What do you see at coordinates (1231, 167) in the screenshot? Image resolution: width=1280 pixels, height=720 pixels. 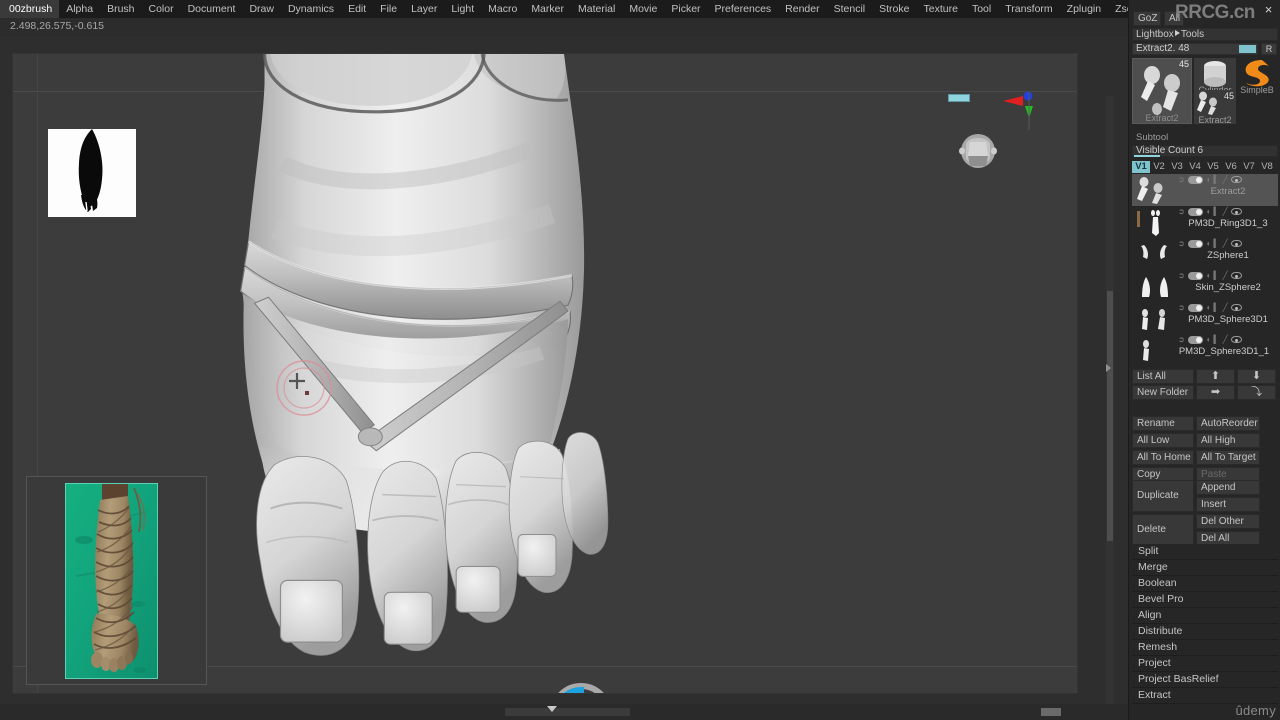 I see `subtool-view-tab-v6: V6` at bounding box center [1231, 167].